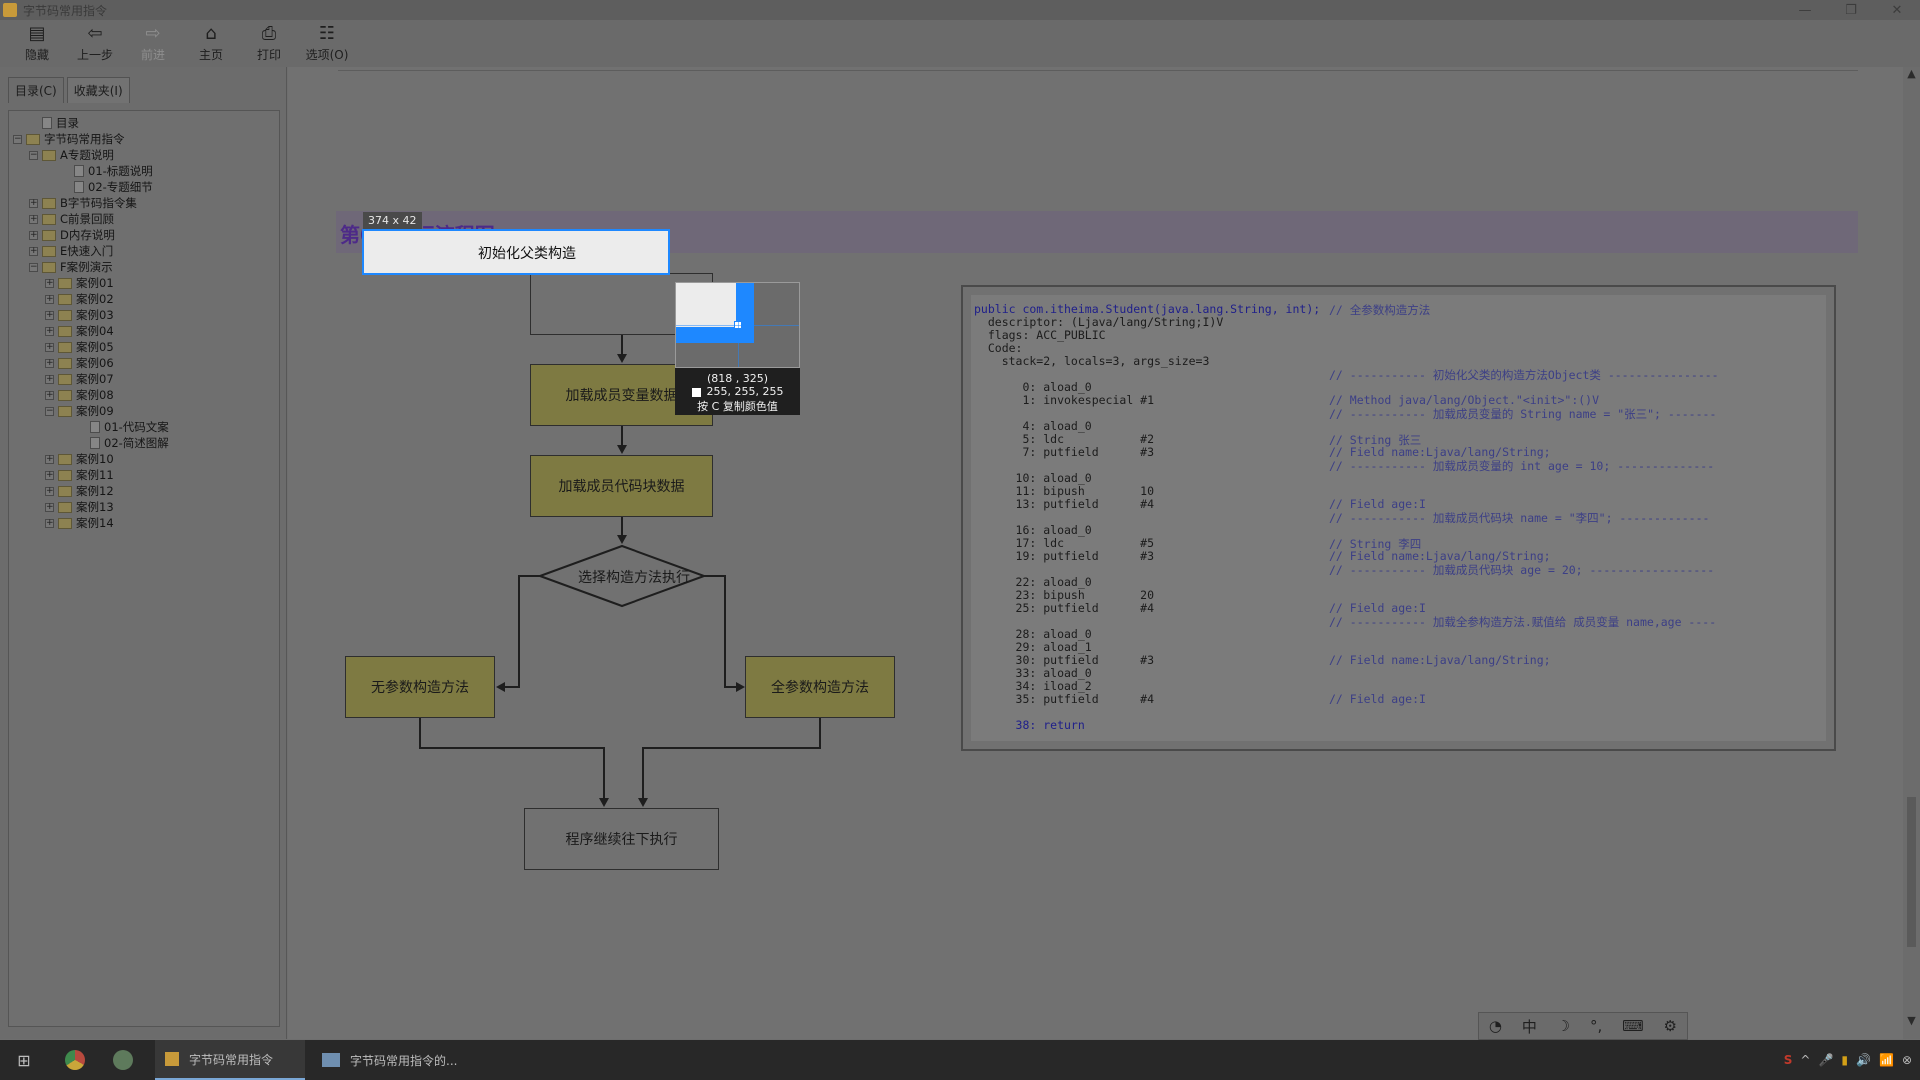 The width and height of the screenshot is (1920, 1080). What do you see at coordinates (36, 90) in the screenshot?
I see `tab-contents: 目录(C)` at bounding box center [36, 90].